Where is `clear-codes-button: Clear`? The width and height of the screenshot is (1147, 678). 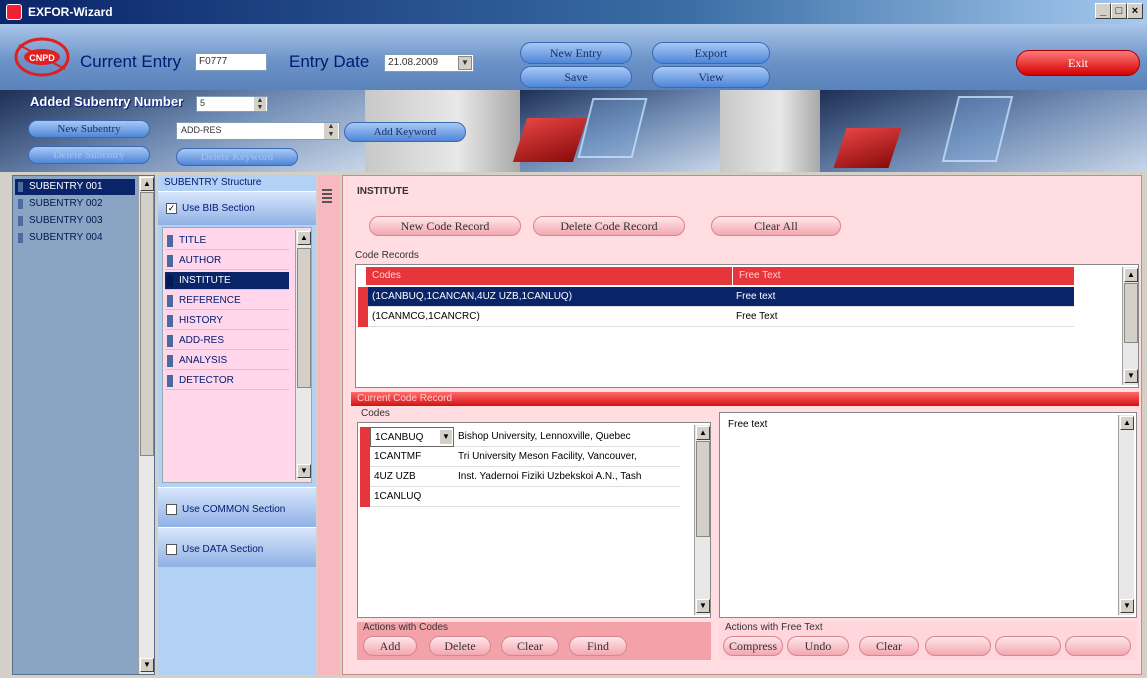 clear-codes-button: Clear is located at coordinates (530, 646).